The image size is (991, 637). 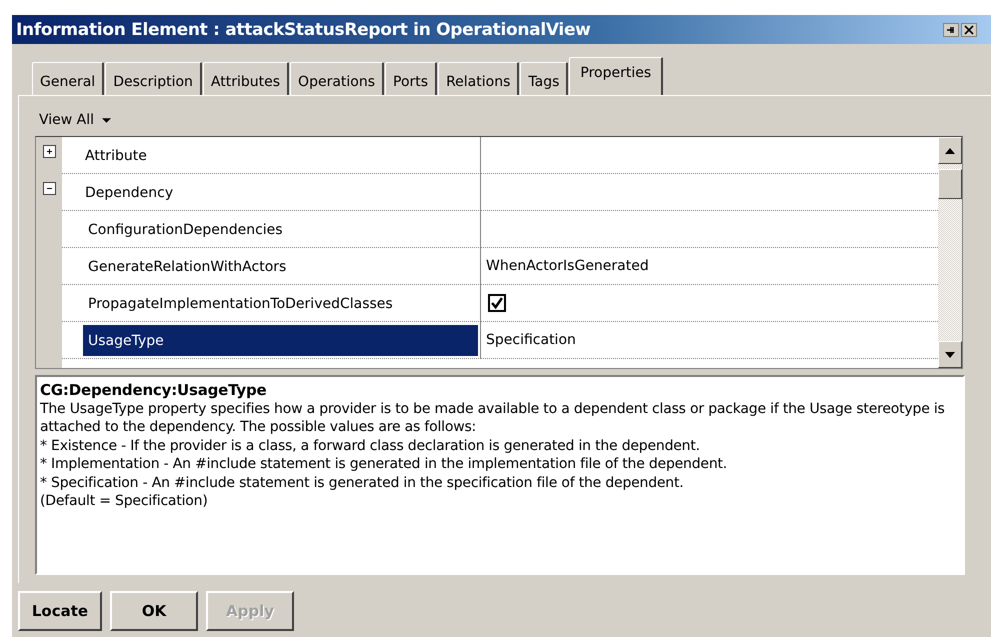 I want to click on scroll-thumb, so click(x=950, y=184).